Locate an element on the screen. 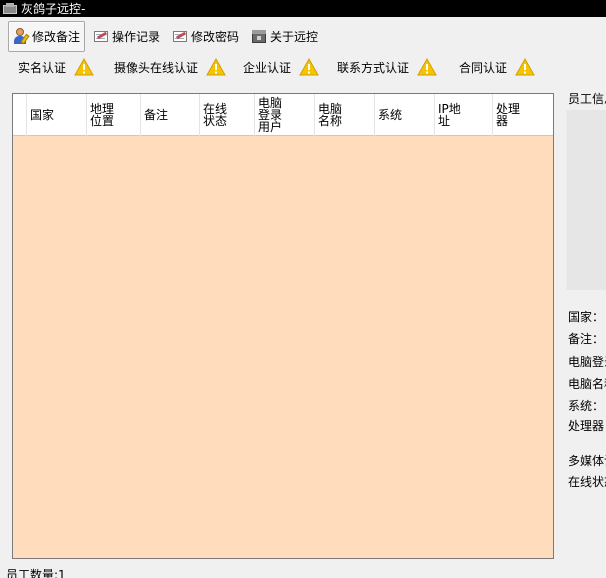  edit-note-label: 修改备注 is located at coordinates (56, 36).